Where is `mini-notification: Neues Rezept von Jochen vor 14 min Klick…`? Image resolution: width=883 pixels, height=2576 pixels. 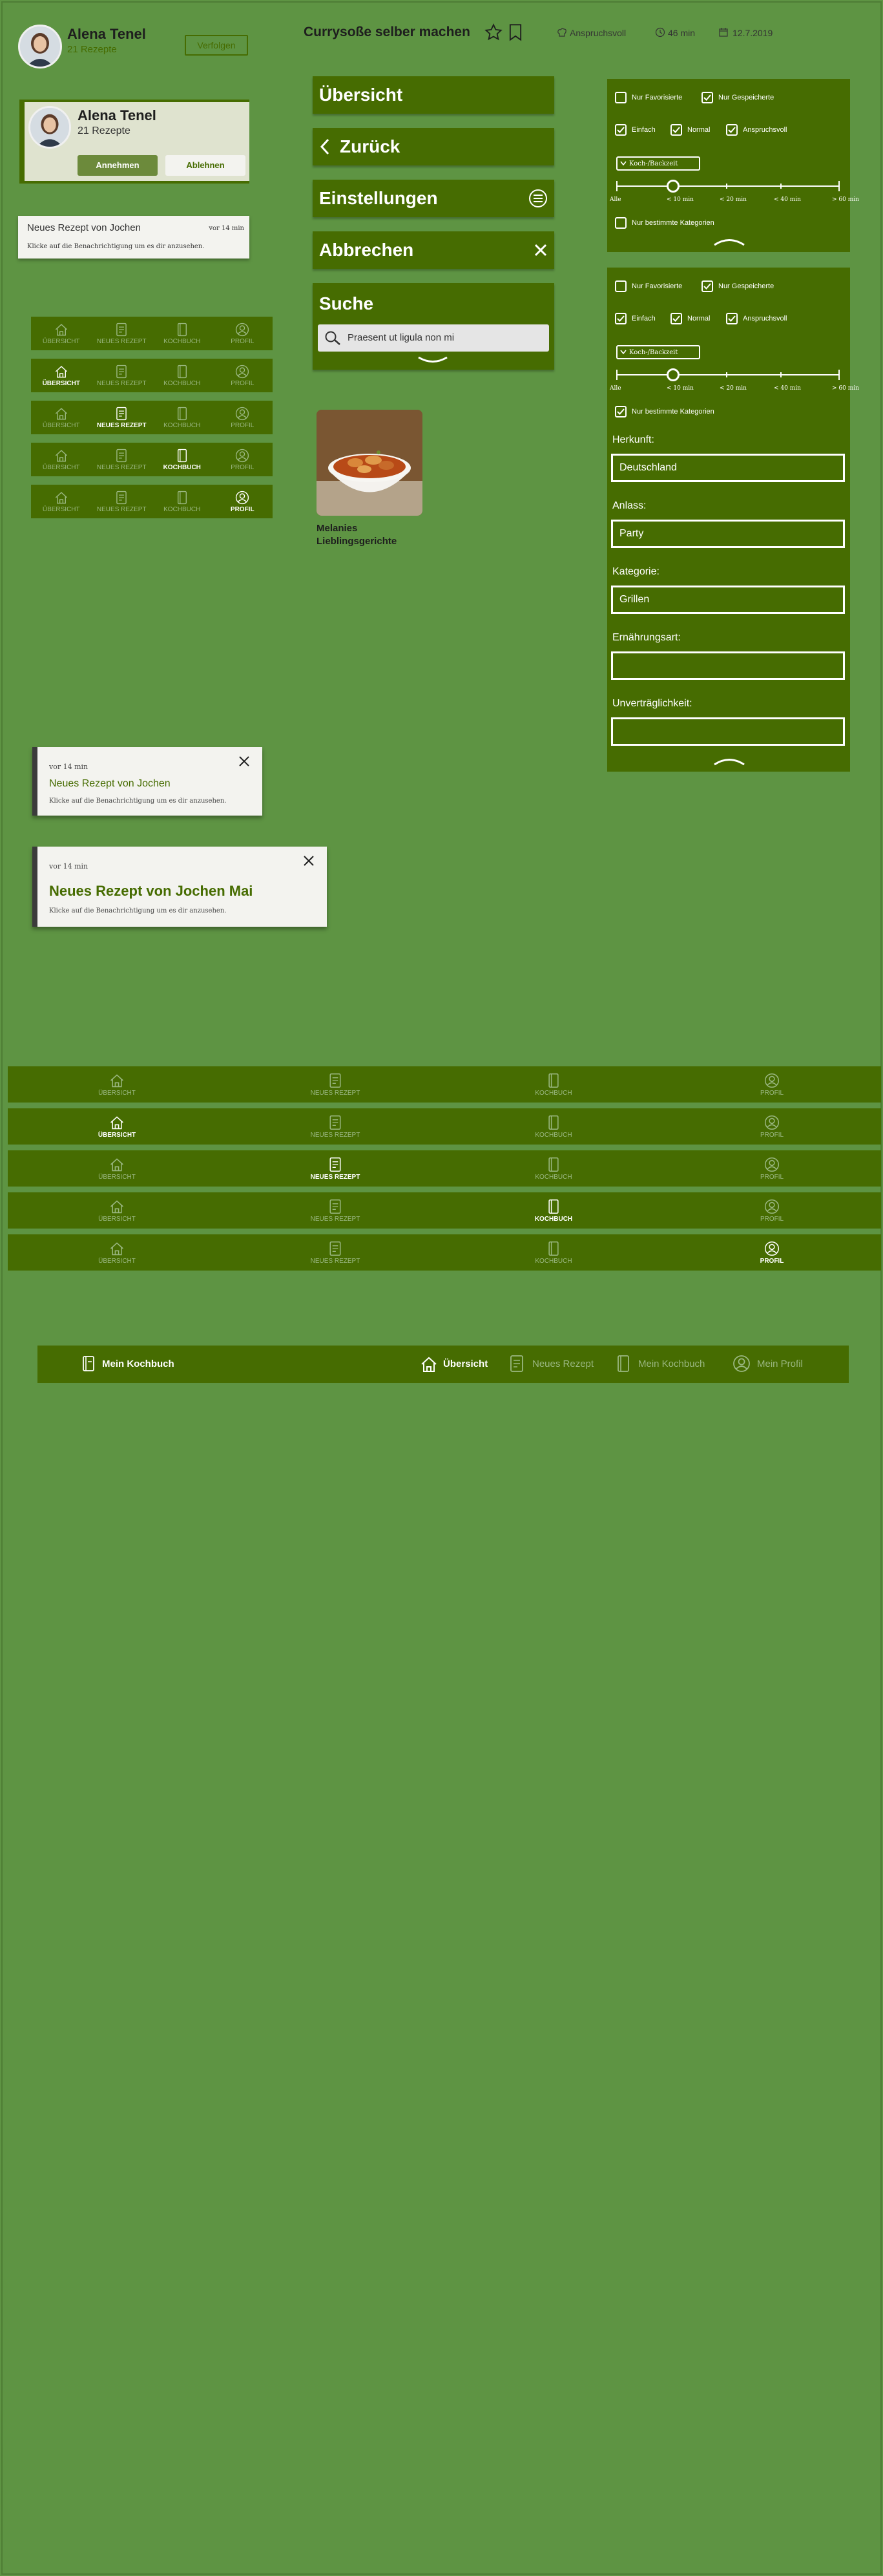
mini-notification: Neues Rezept von Jochen vor 14 min Klick… is located at coordinates (133, 237).